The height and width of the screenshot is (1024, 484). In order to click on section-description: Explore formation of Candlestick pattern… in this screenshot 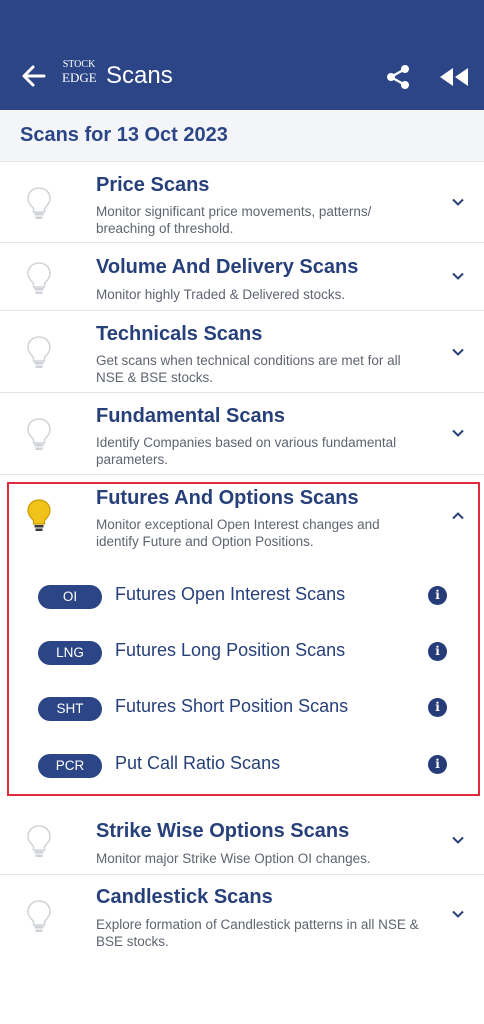, I will do `click(257, 933)`.